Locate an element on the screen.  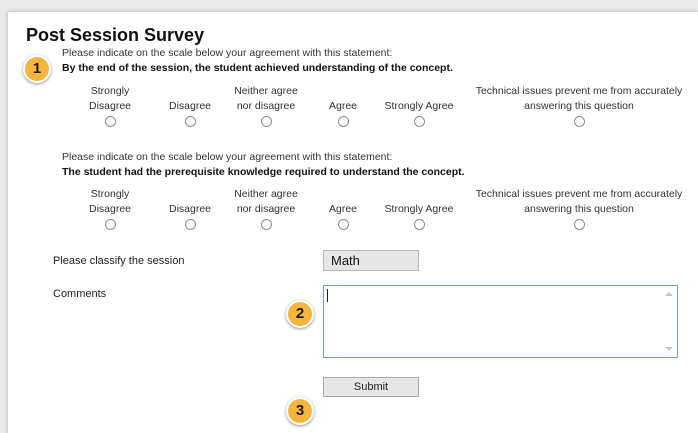
step-marker-2: 2 is located at coordinates (300, 314).